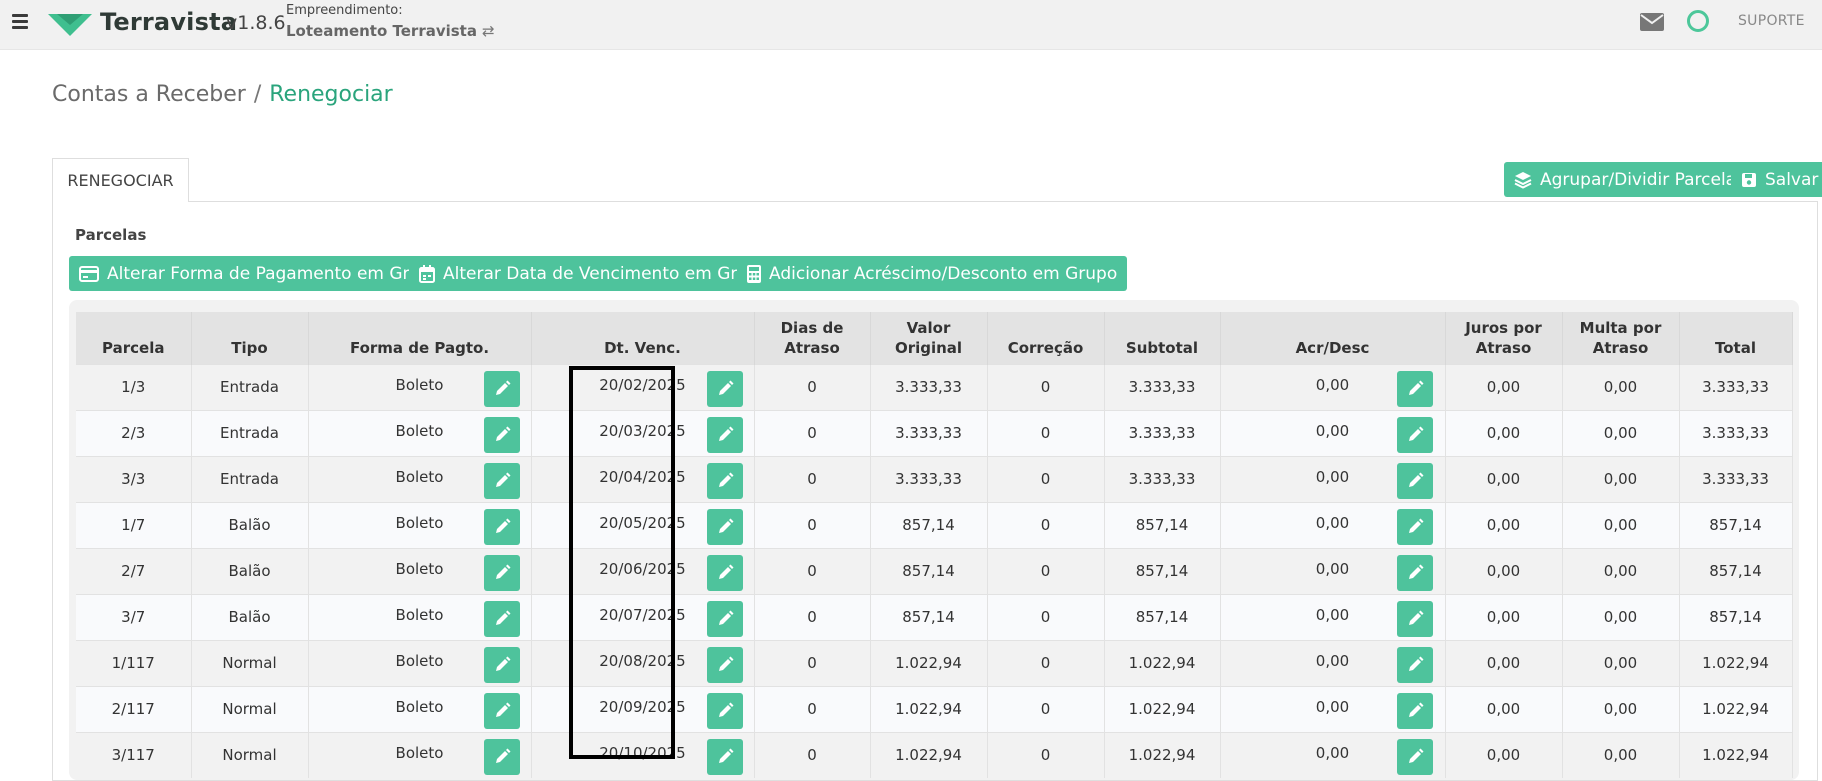  I want to click on save-button: Salvar, so click(1776, 179).